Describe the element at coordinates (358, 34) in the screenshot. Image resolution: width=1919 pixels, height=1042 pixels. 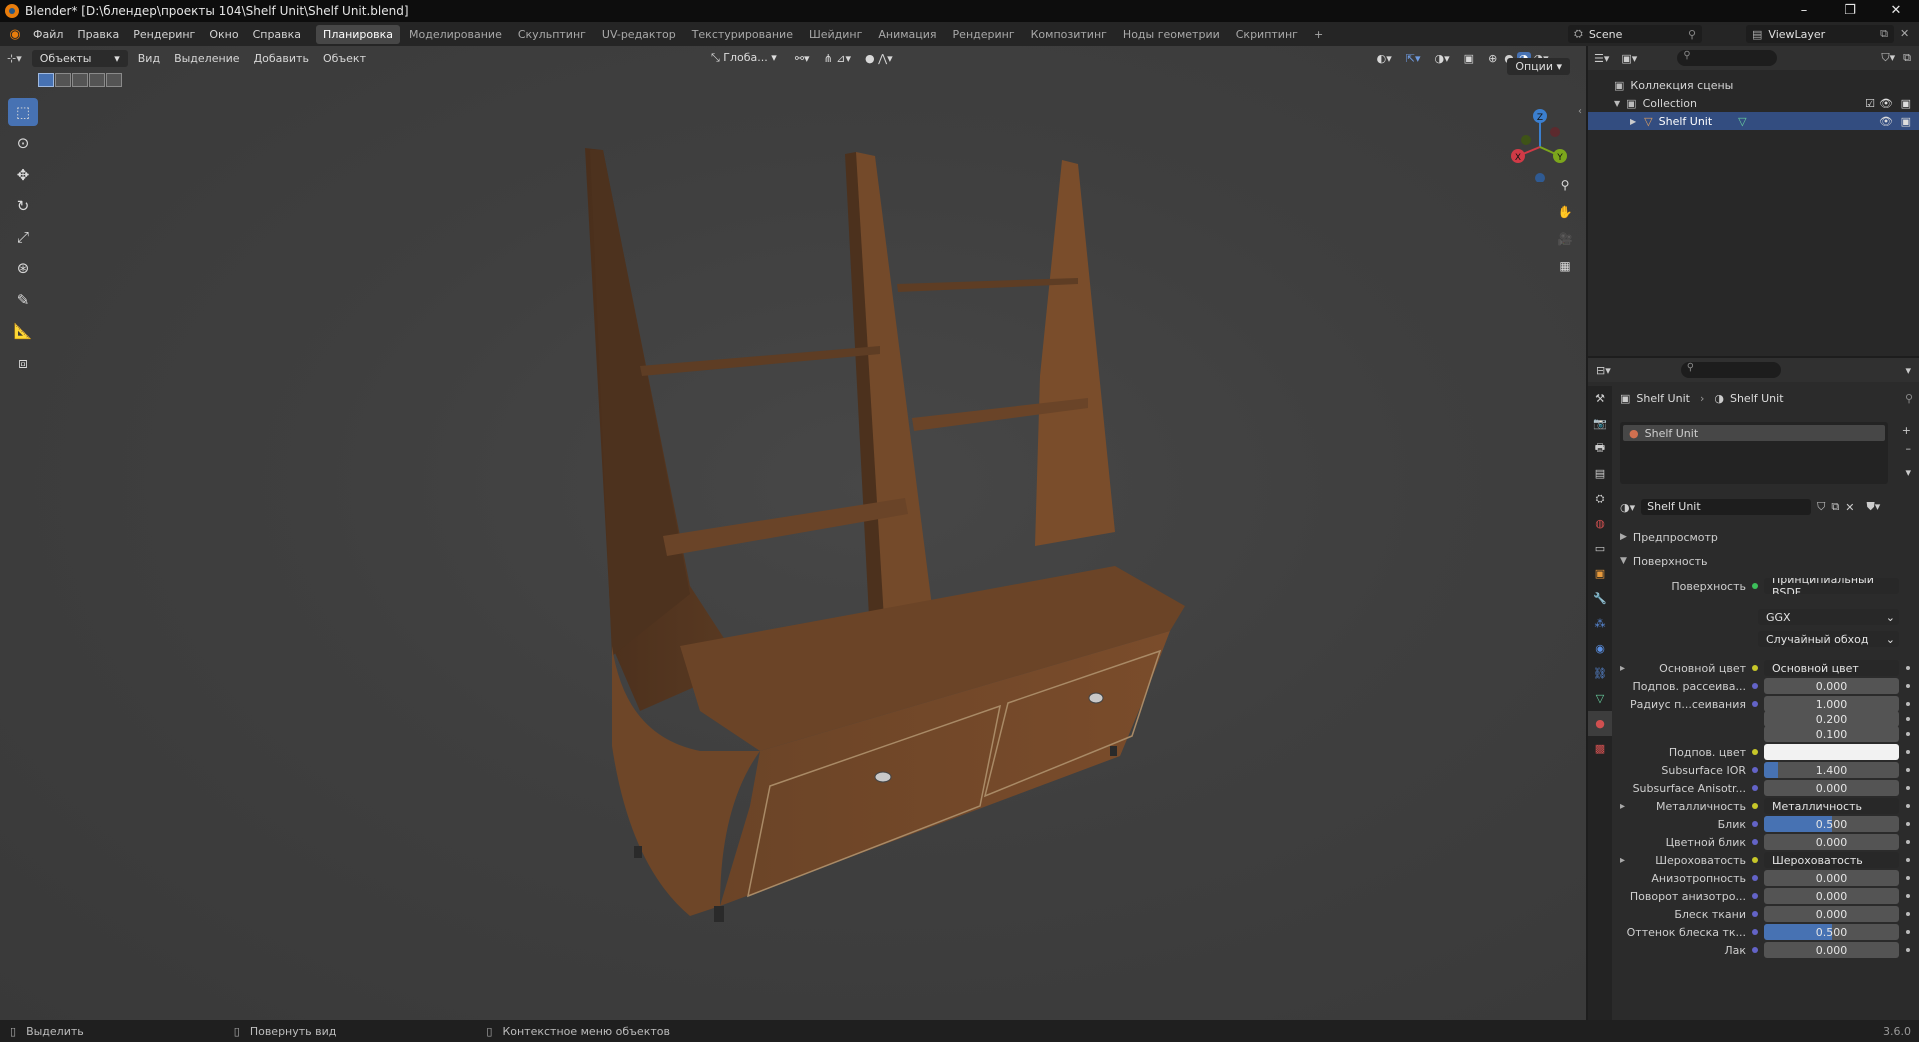
I see `tab-layout: Планировка` at that location.